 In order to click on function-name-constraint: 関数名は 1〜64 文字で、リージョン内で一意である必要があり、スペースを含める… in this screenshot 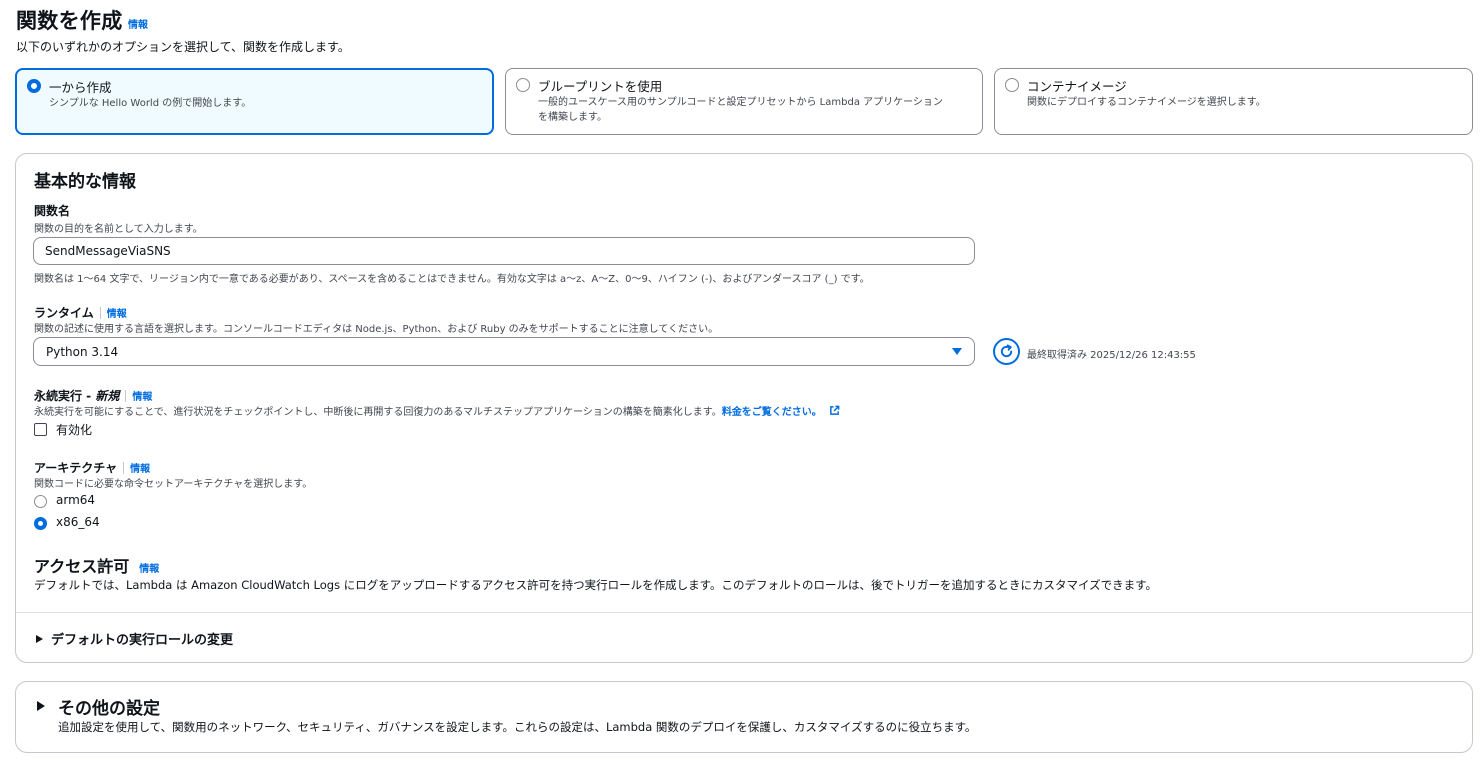, I will do `click(452, 279)`.